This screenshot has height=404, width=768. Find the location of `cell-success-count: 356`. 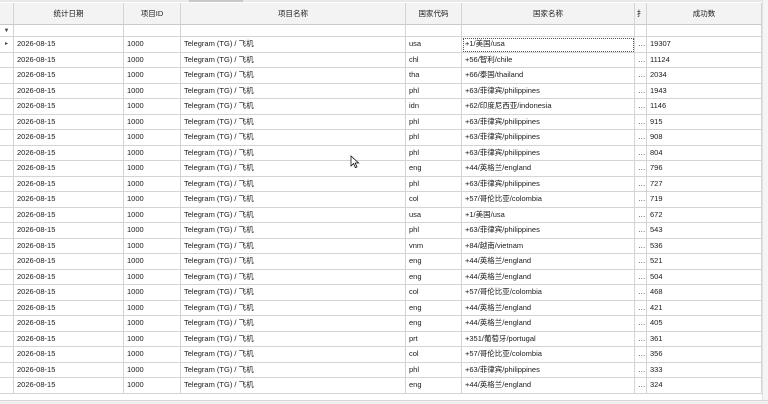

cell-success-count: 356 is located at coordinates (704, 355).